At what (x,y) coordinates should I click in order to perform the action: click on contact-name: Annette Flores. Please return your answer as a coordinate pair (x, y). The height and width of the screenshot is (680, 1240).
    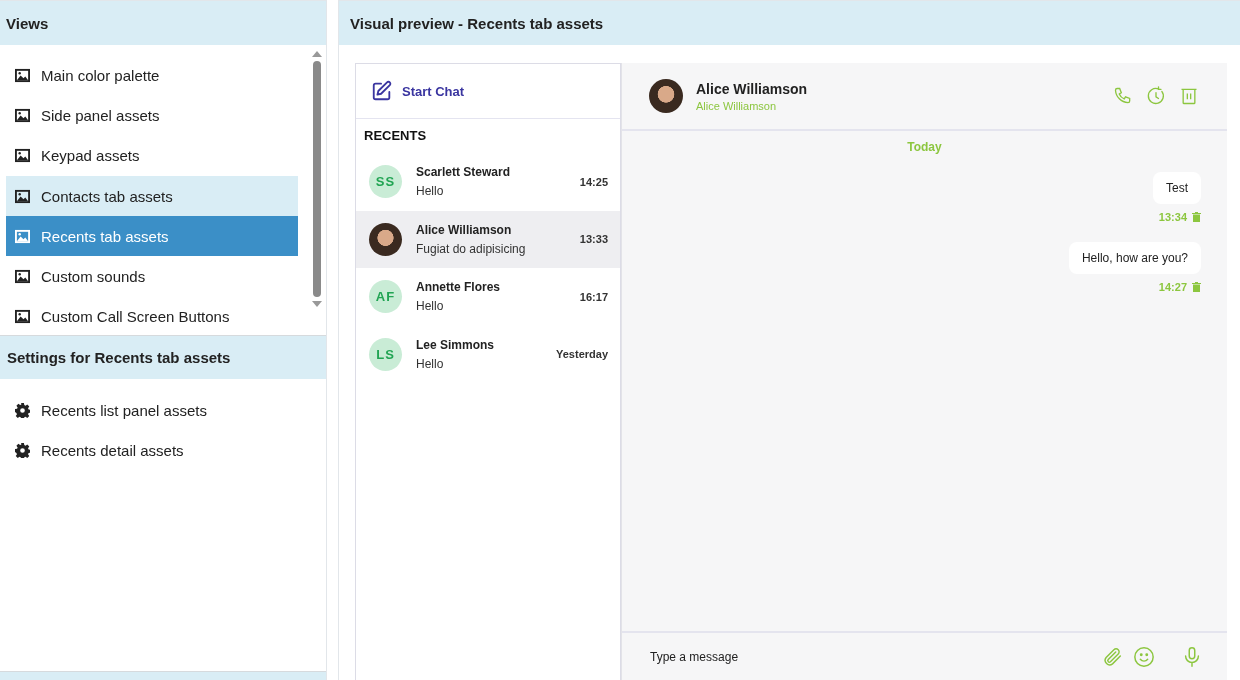
    Looking at the image, I should click on (458, 287).